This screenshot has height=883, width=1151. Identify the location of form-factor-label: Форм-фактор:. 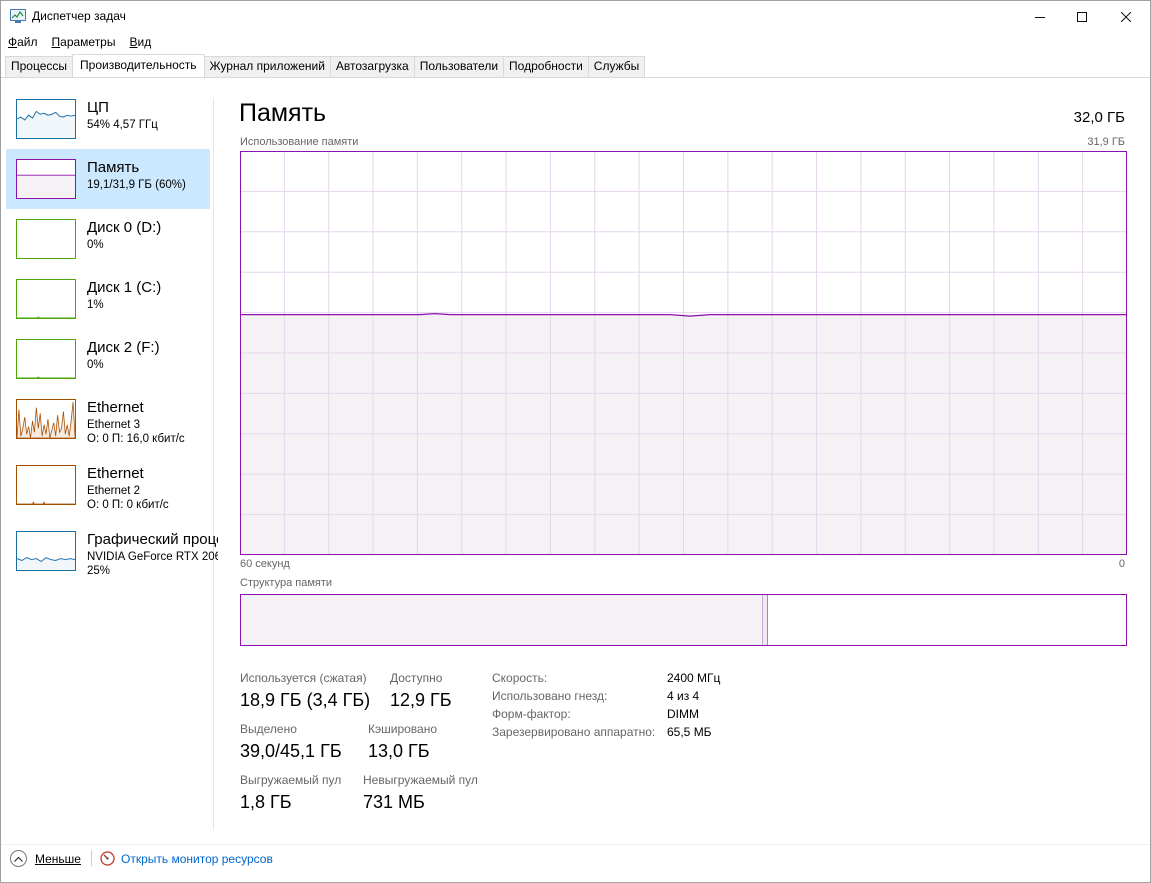
(531, 714).